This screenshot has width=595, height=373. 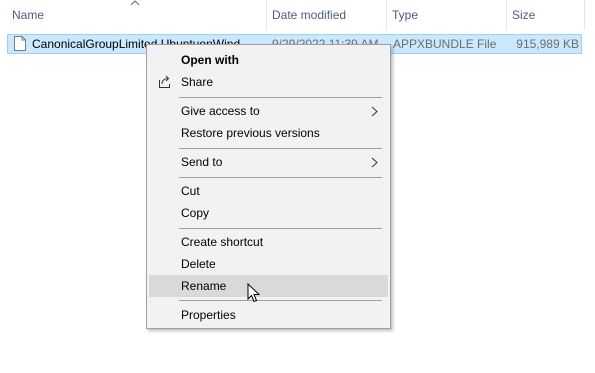 What do you see at coordinates (405, 15) in the screenshot?
I see `column-type: Type` at bounding box center [405, 15].